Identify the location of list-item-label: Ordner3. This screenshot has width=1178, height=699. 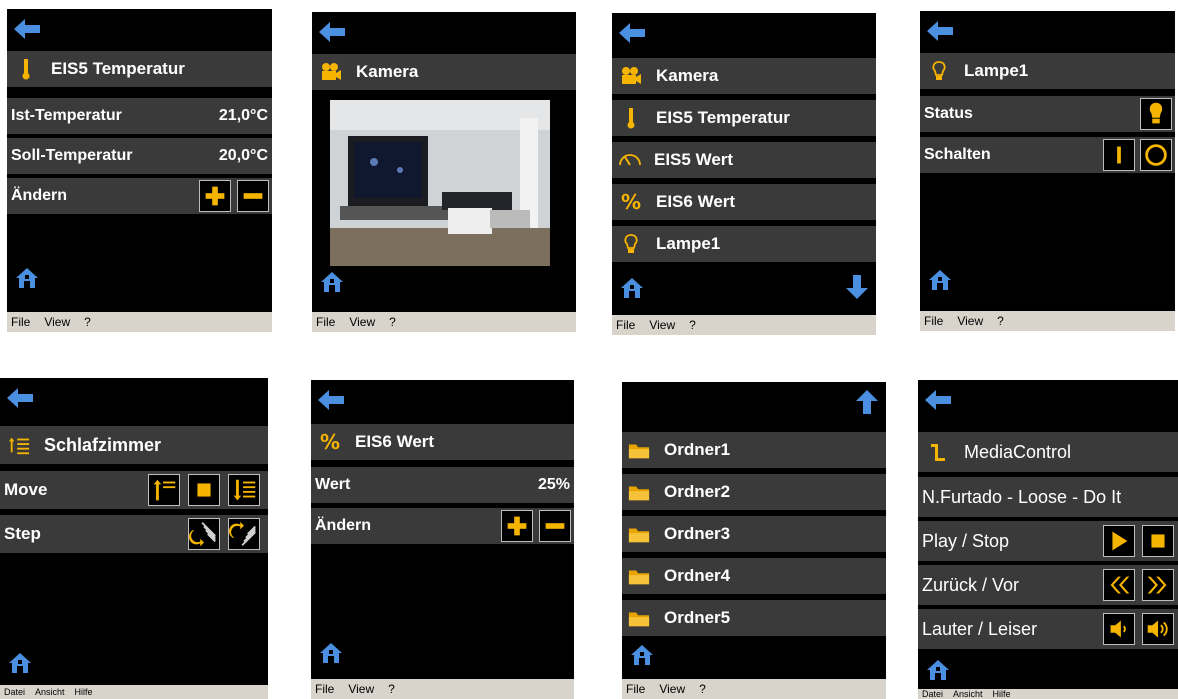
(697, 533).